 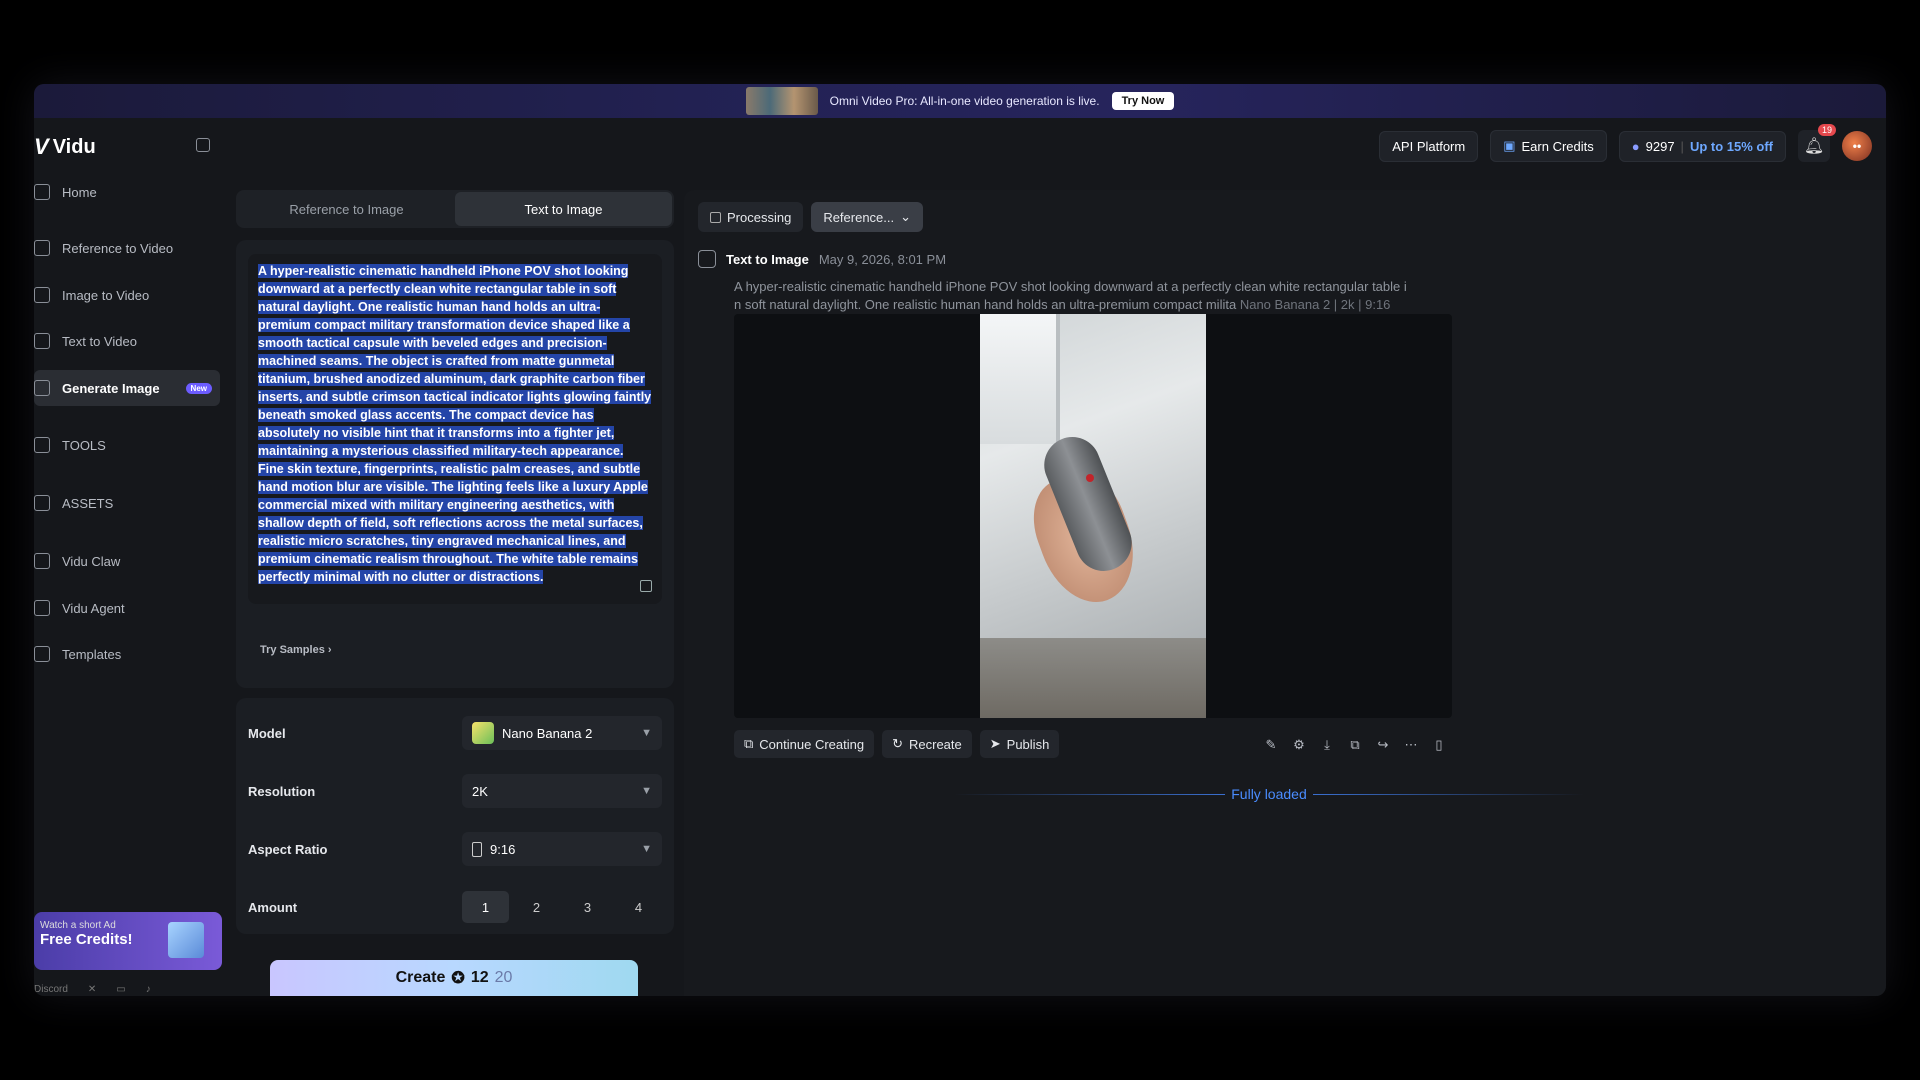 What do you see at coordinates (1548, 146) in the screenshot?
I see `earn-credits-button: ▣ Earn Credits` at bounding box center [1548, 146].